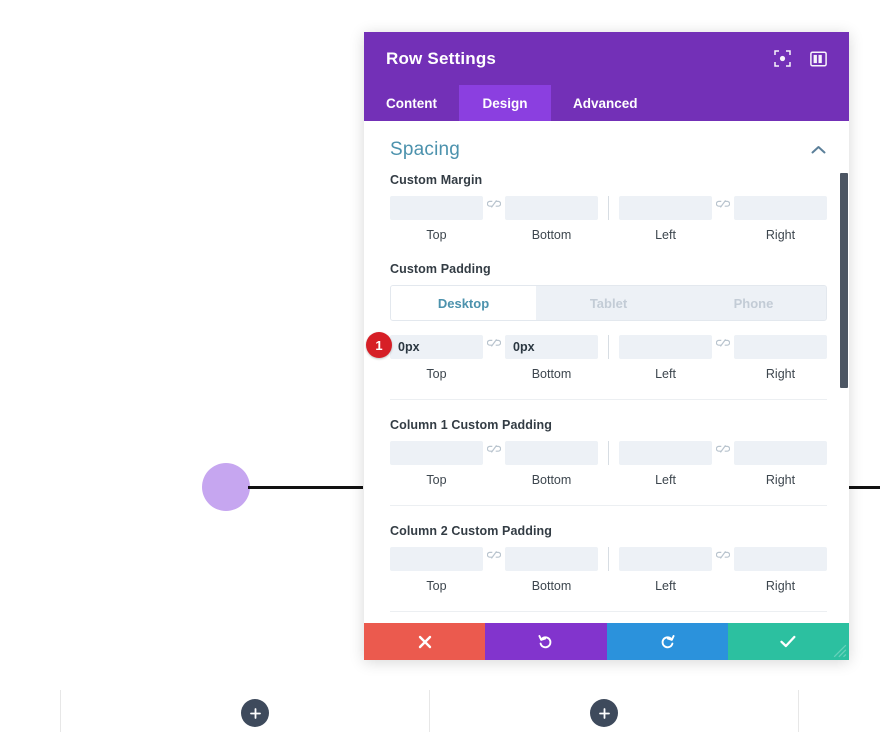  I want to click on col1-padding-bottom-caption: Bottom, so click(551, 480).